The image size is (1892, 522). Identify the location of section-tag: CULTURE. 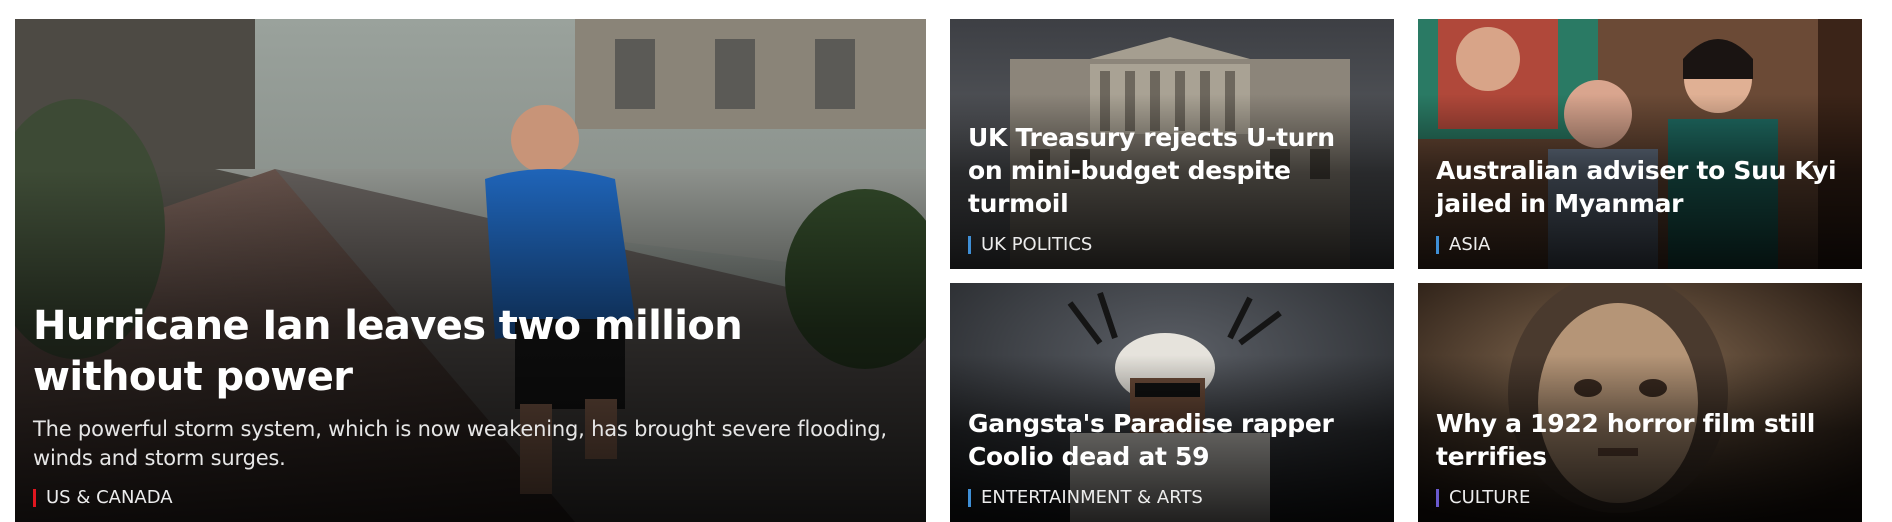
(1640, 497).